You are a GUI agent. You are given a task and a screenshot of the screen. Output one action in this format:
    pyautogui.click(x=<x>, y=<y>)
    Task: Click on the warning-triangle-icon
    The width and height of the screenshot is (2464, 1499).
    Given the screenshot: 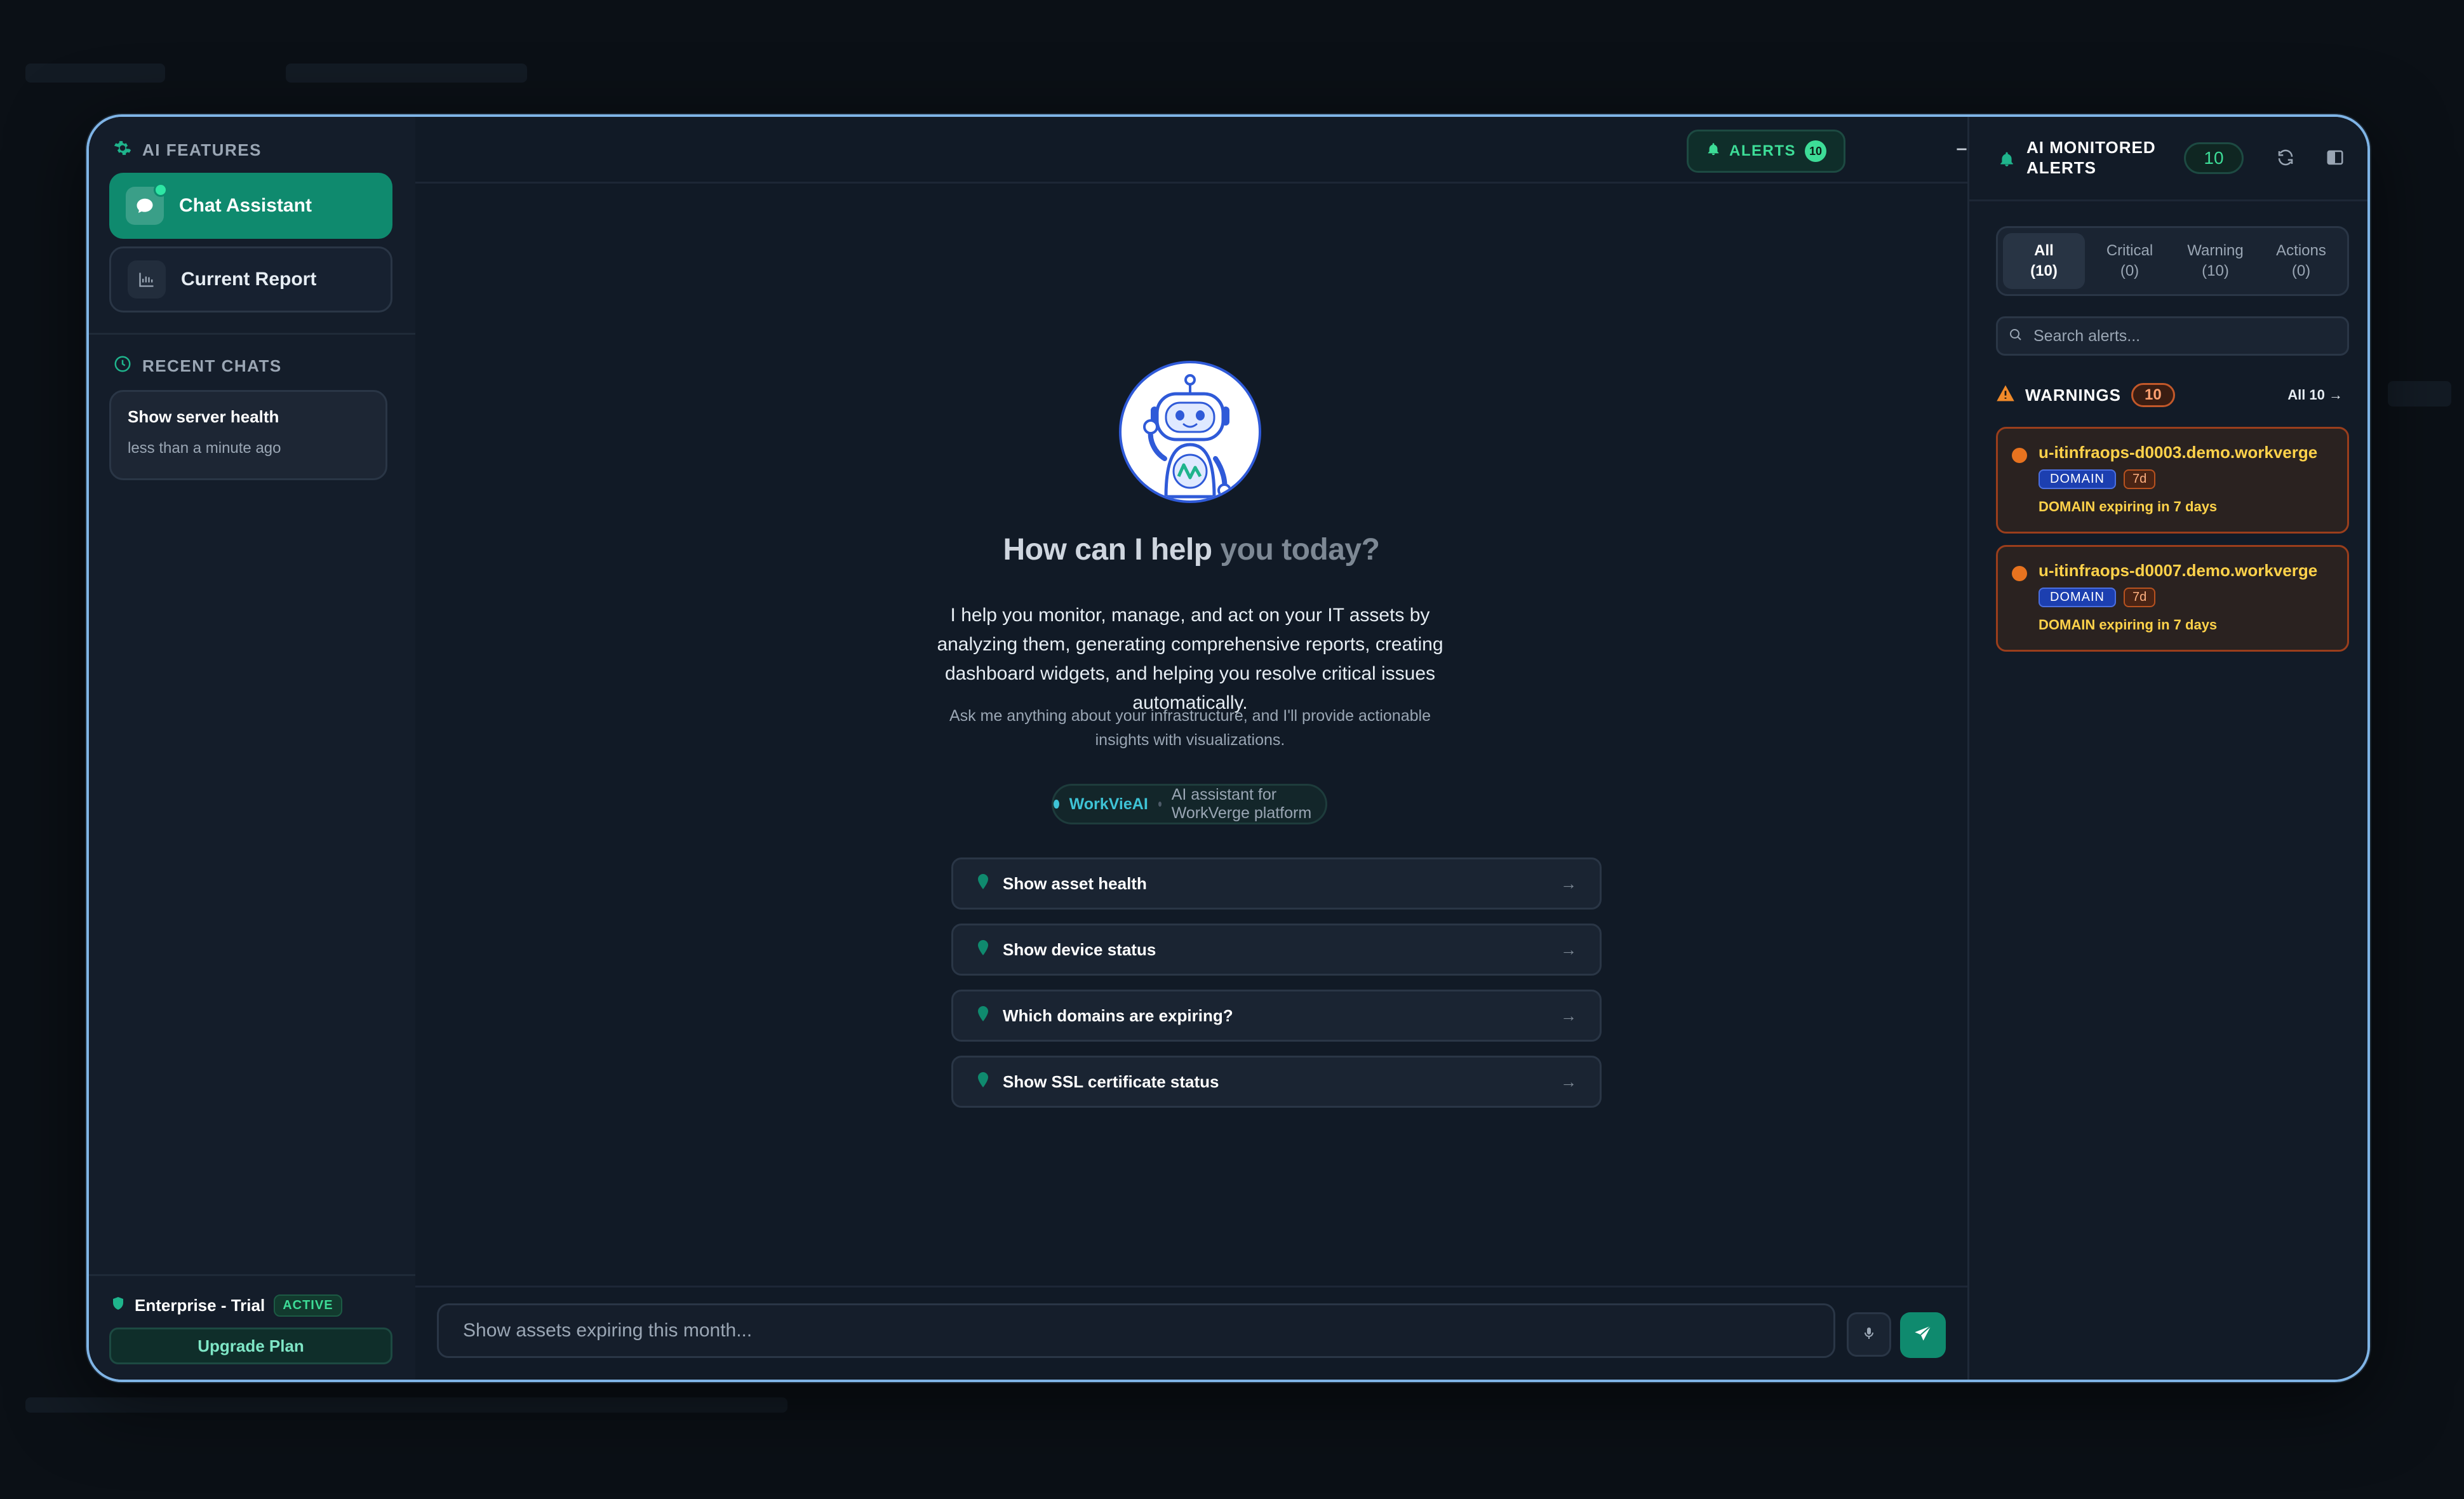 What is the action you would take?
    pyautogui.click(x=2005, y=395)
    